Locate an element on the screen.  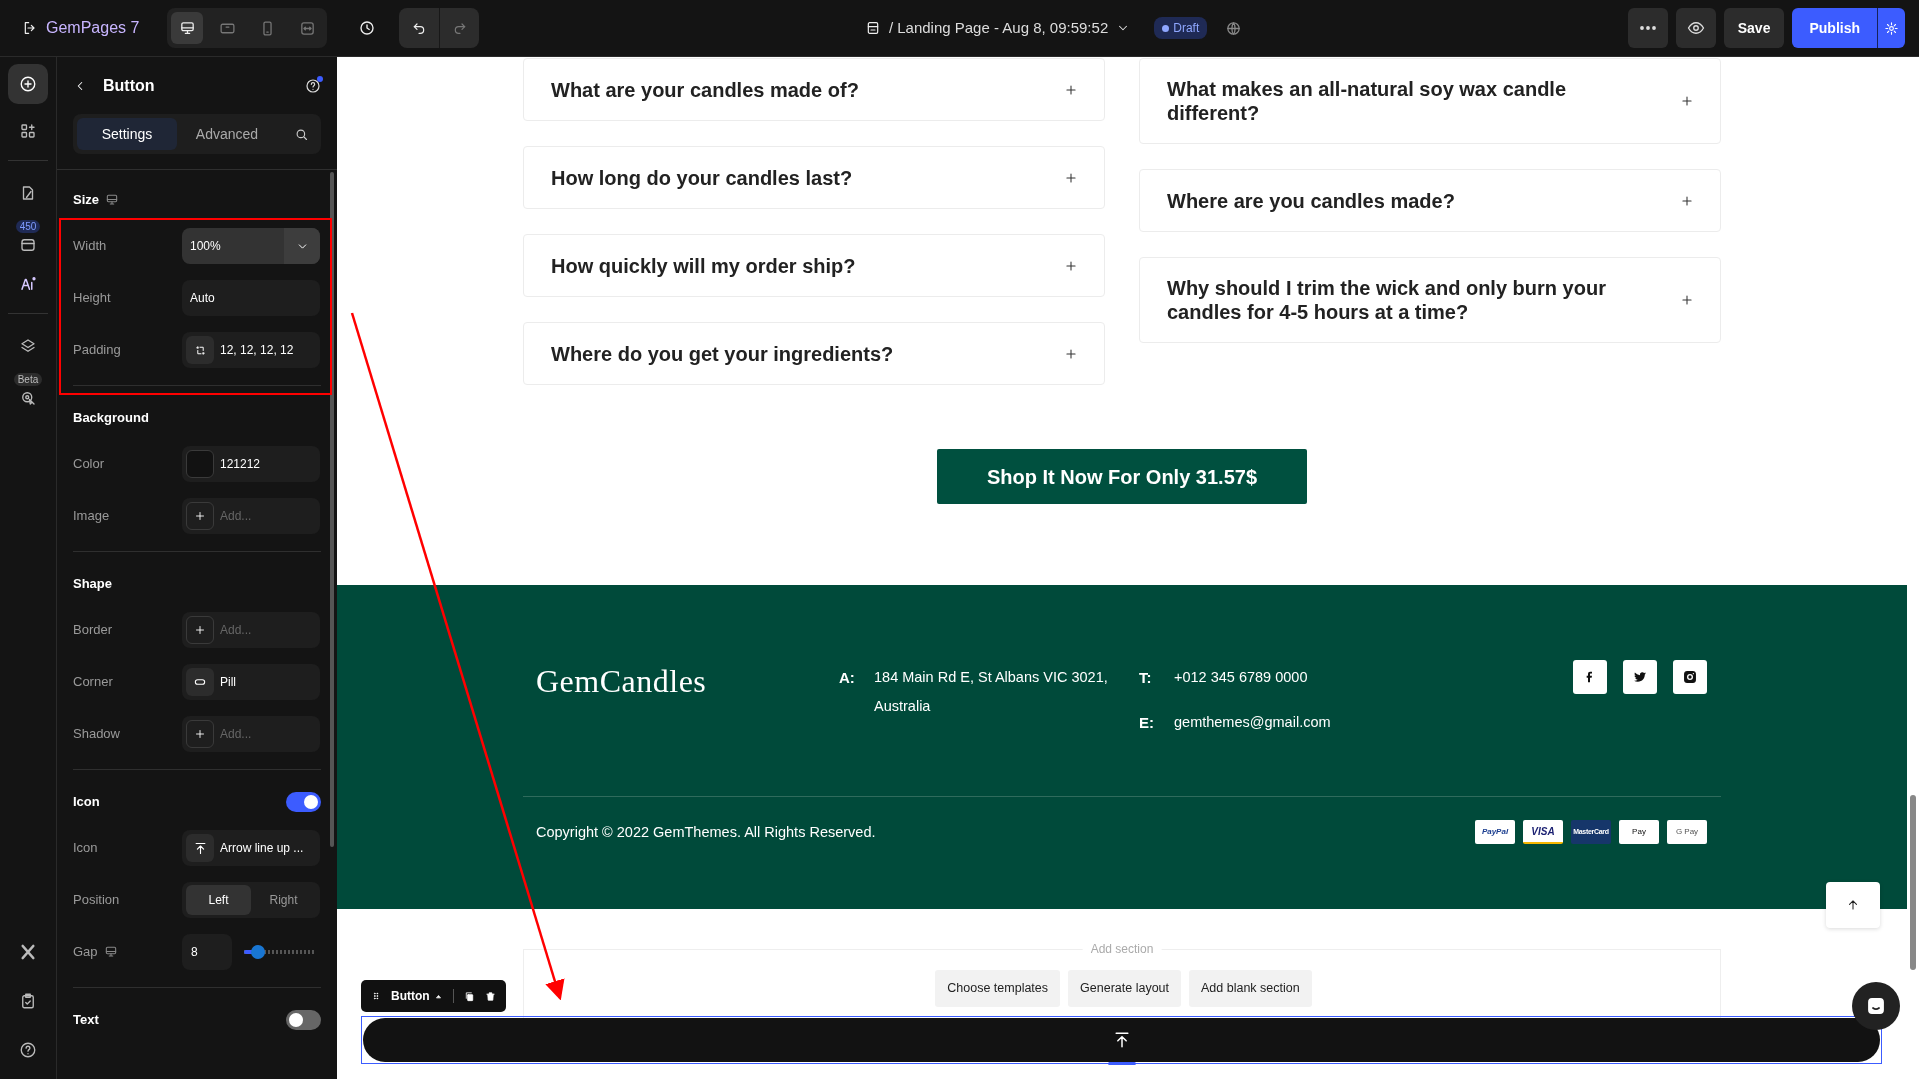
payment-logo: Pay is located at coordinates (1639, 832).